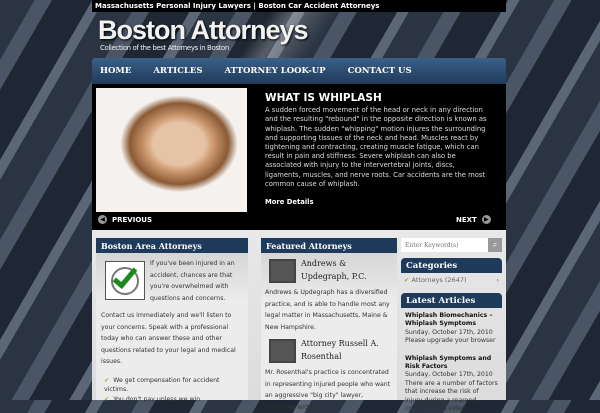  What do you see at coordinates (102, 219) in the screenshot?
I see `prev-arrow-icon: ◀` at bounding box center [102, 219].